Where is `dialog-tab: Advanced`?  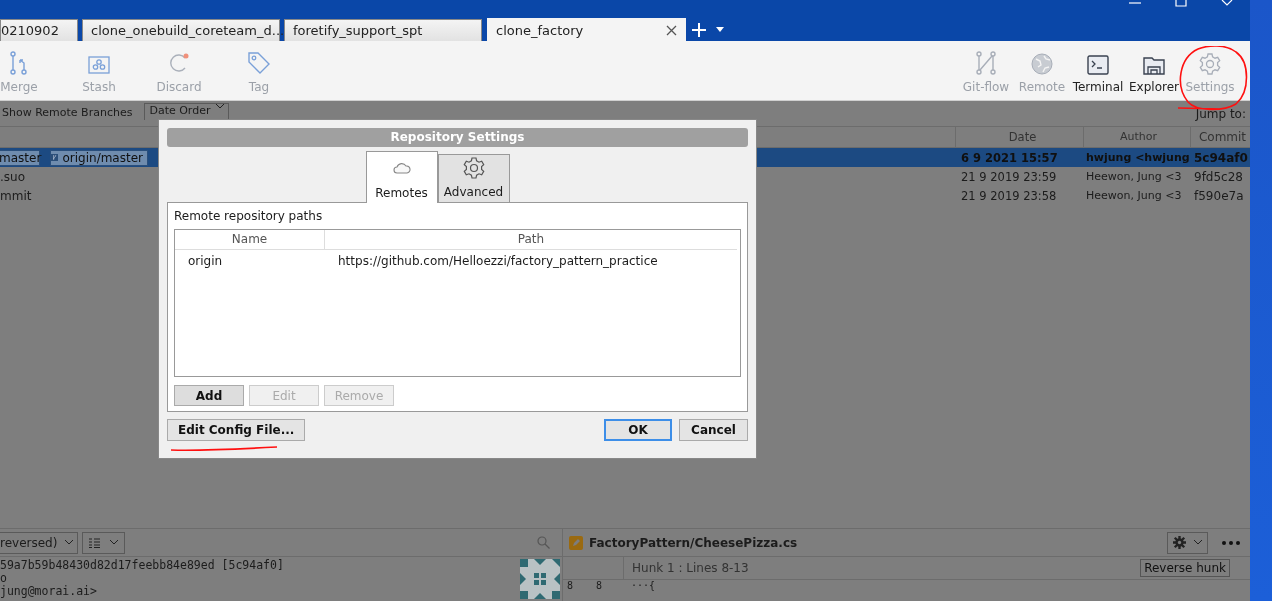
dialog-tab: Advanced is located at coordinates (473, 178).